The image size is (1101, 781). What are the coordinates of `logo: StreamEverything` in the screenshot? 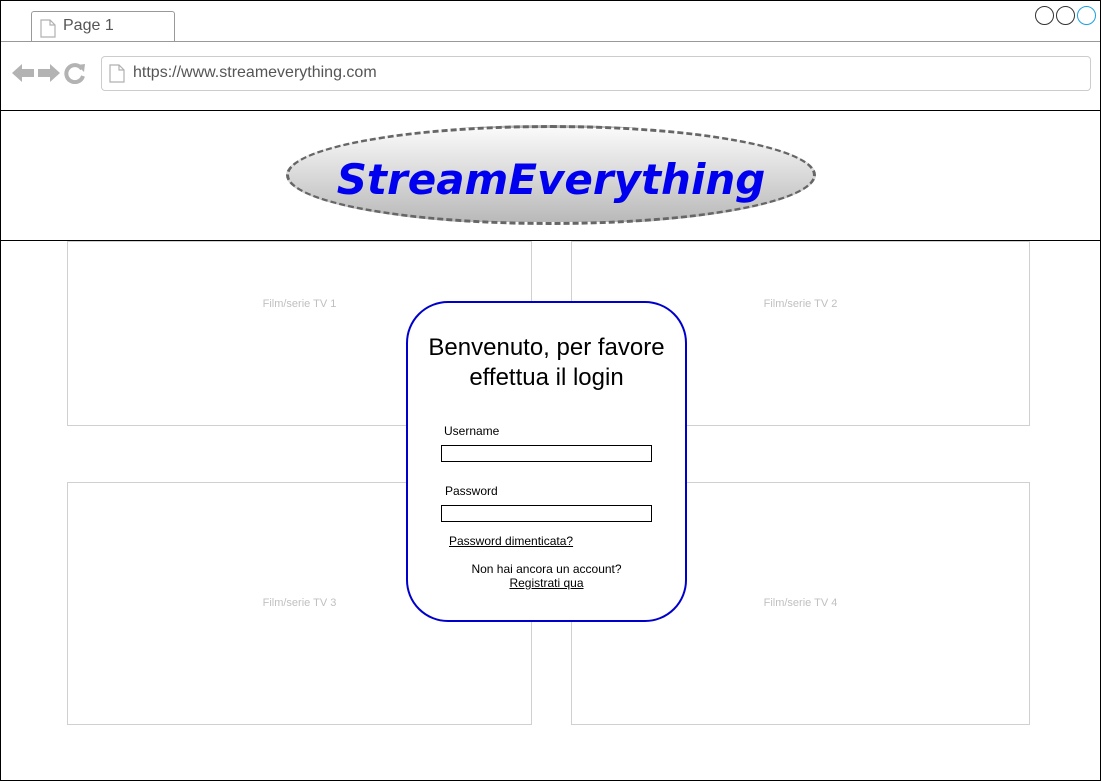 It's located at (551, 175).